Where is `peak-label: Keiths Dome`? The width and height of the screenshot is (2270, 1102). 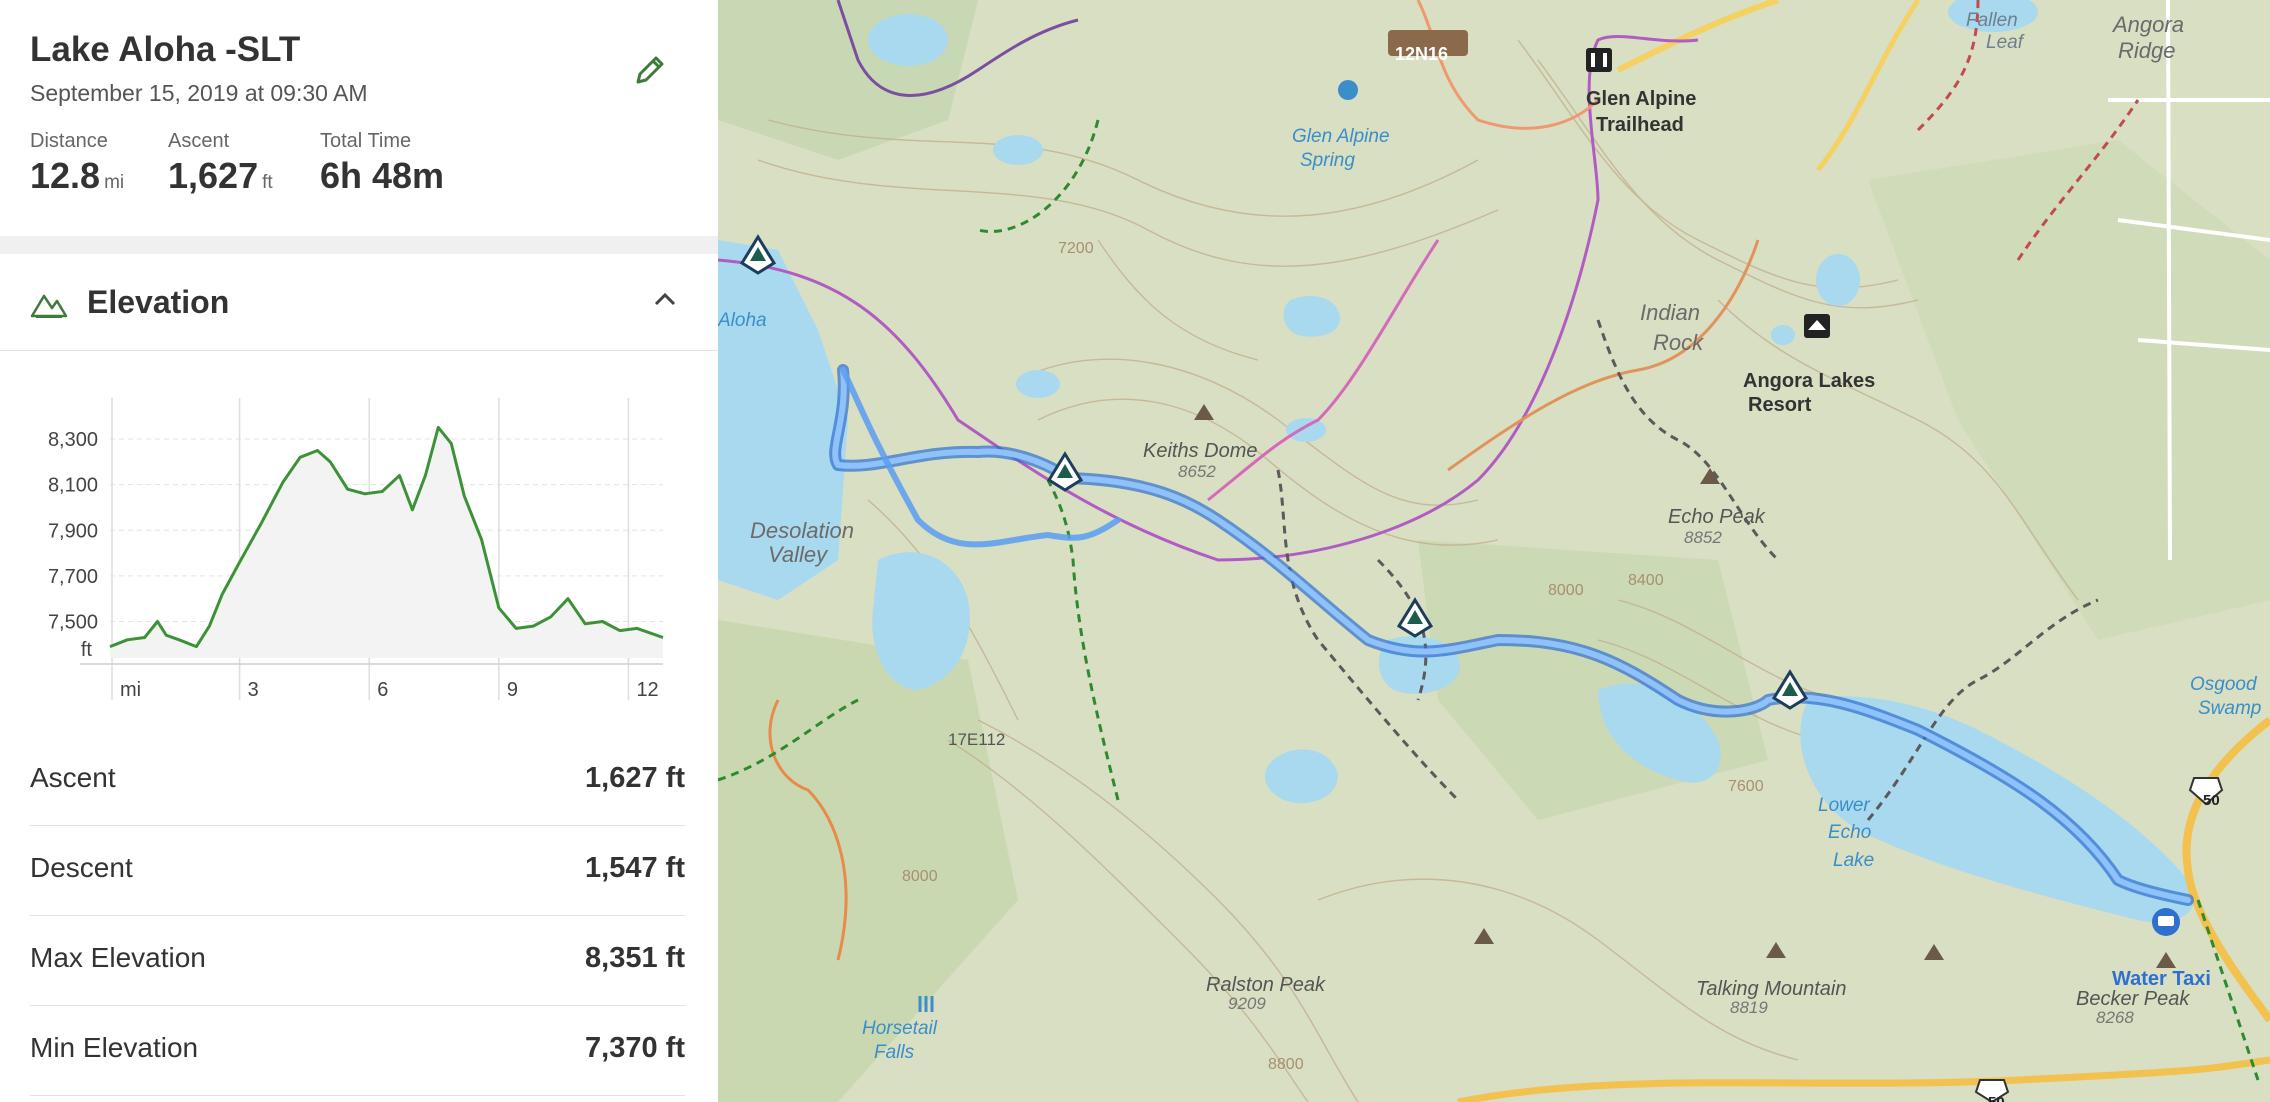
peak-label: Keiths Dome is located at coordinates (1200, 451).